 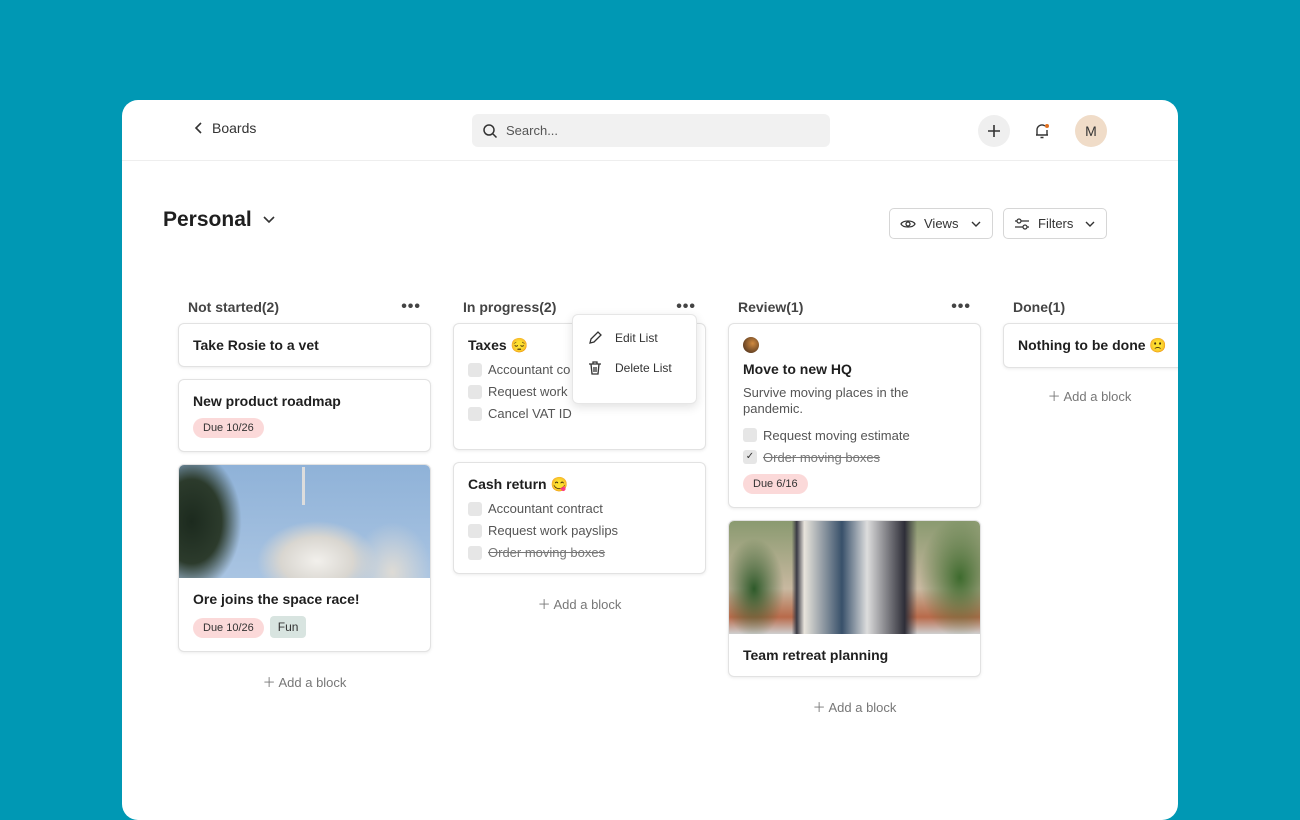 What do you see at coordinates (234, 128) in the screenshot?
I see `back-label: Boards` at bounding box center [234, 128].